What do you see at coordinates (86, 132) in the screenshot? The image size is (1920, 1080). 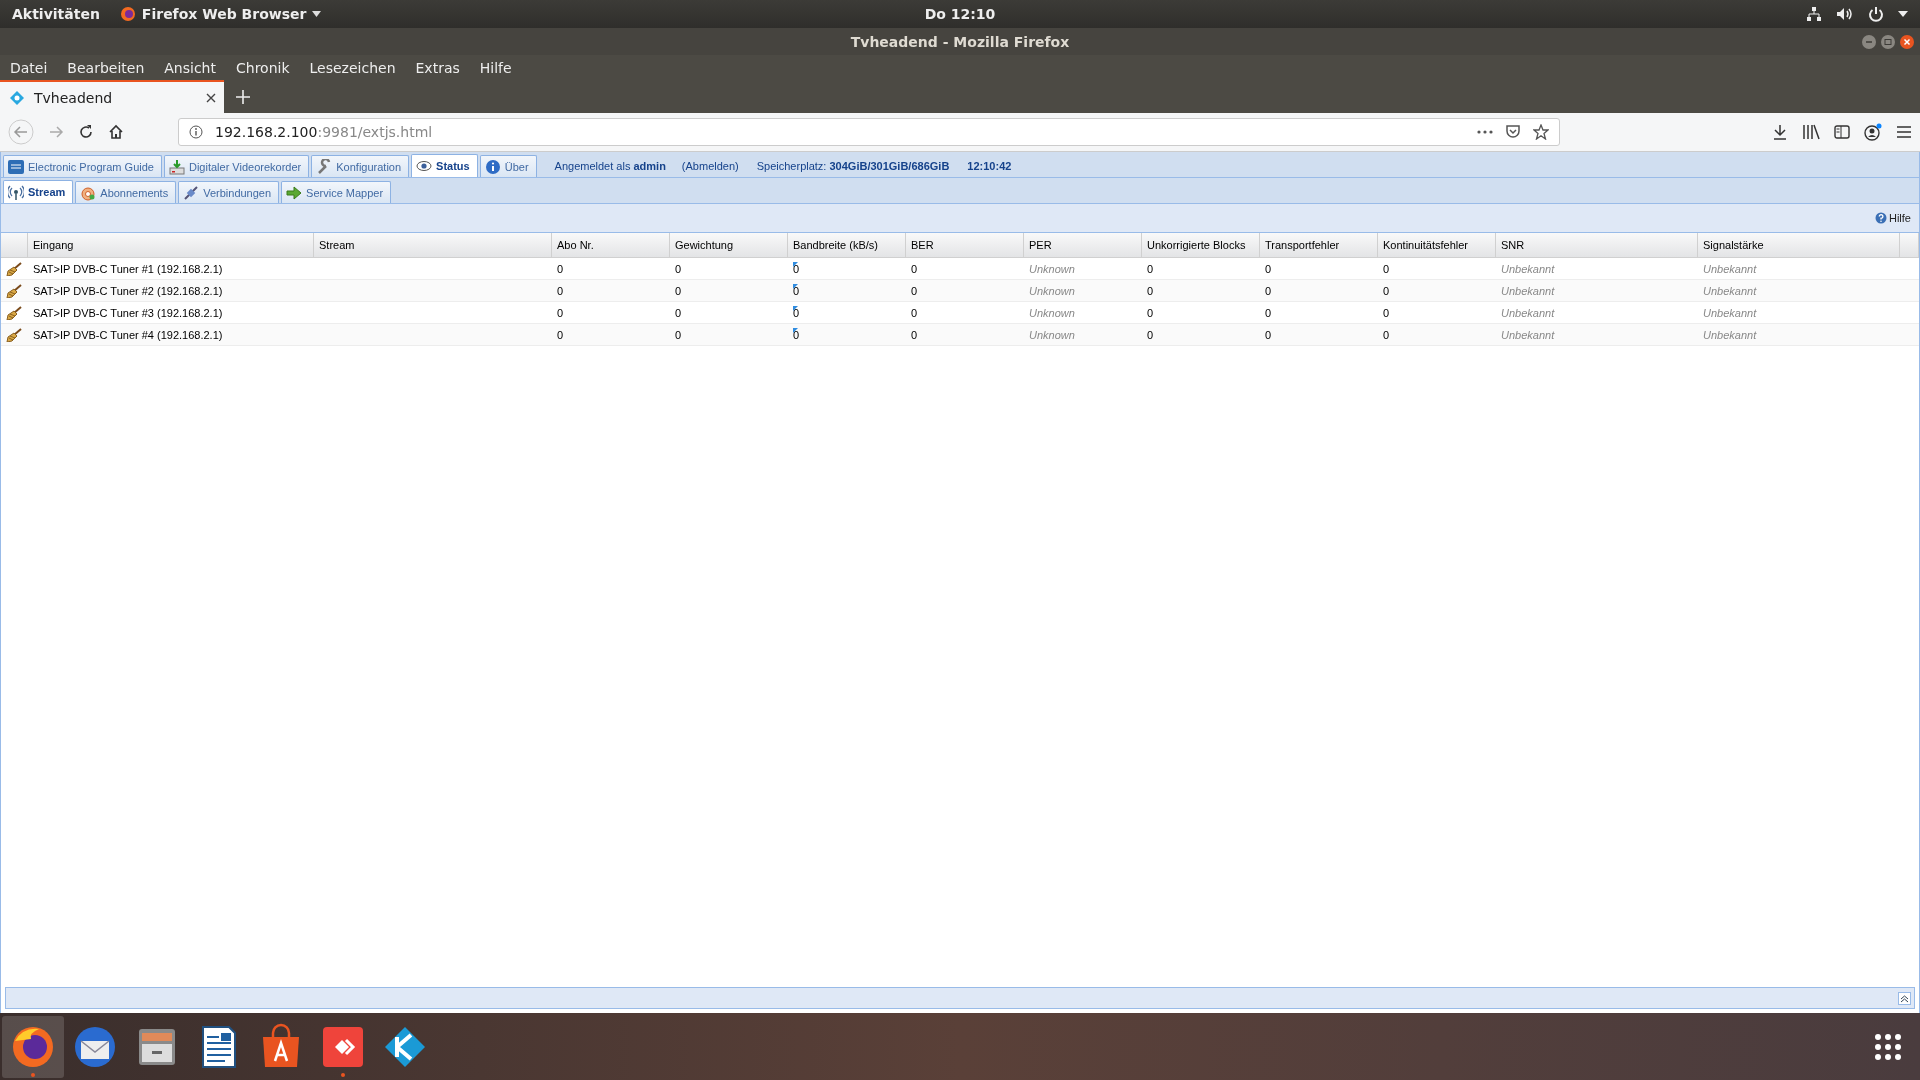 I see `reload-icon` at bounding box center [86, 132].